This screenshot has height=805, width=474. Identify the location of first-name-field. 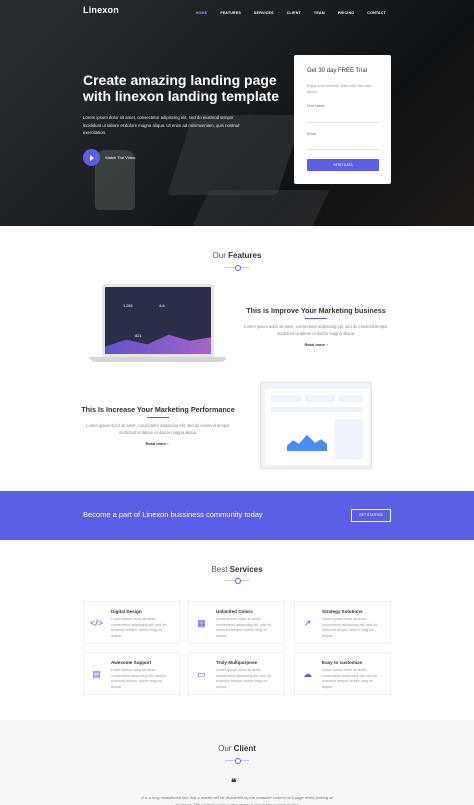
(343, 122).